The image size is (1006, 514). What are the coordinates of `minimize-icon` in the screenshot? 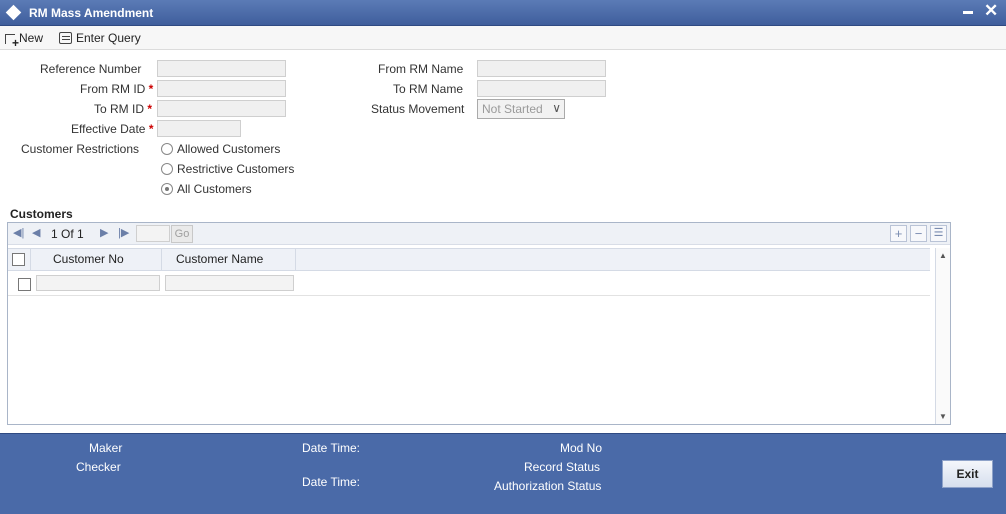 It's located at (968, 12).